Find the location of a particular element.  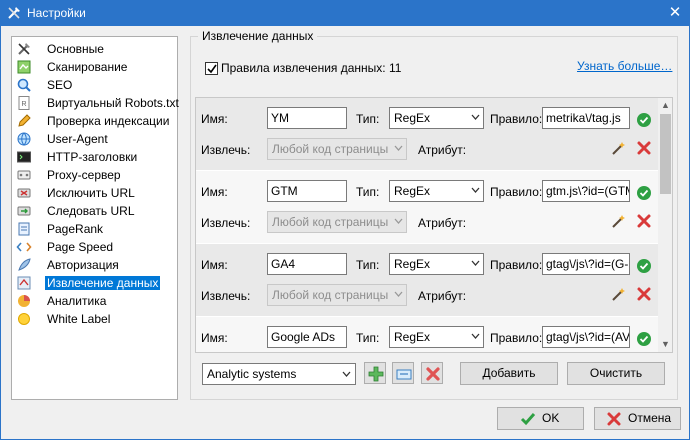

nav-item-label: SEO is located at coordinates (60, 85).